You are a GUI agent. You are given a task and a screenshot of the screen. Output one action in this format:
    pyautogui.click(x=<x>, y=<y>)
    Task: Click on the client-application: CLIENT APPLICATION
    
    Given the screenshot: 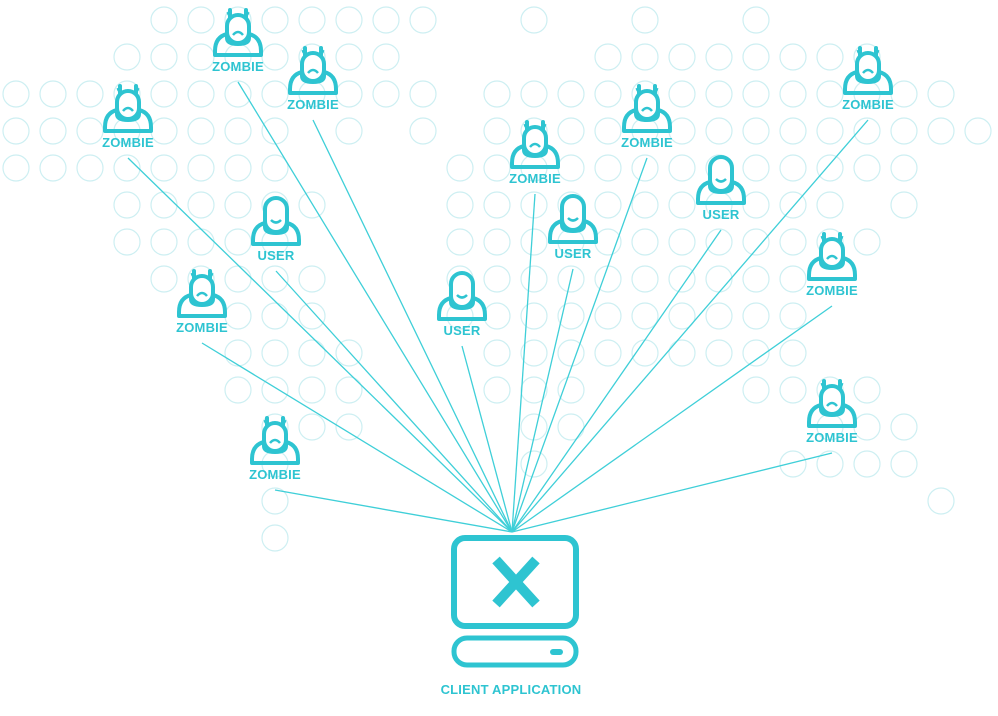 What is the action you would take?
    pyautogui.click(x=515, y=615)
    